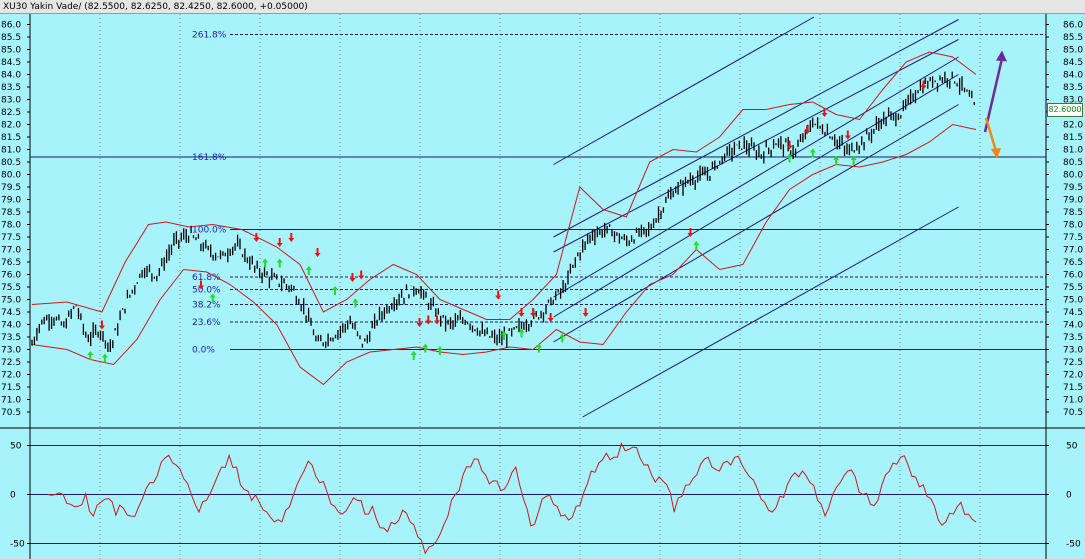 This screenshot has width=1085, height=559. Describe the element at coordinates (1073, 188) in the screenshot. I see `y-tick-label-right: 79.5` at that location.